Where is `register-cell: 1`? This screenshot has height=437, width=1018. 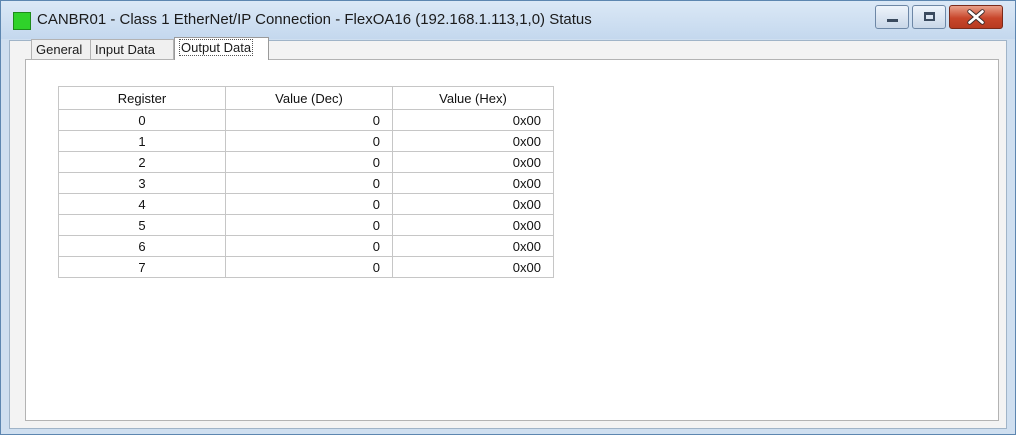
register-cell: 1 is located at coordinates (142, 141).